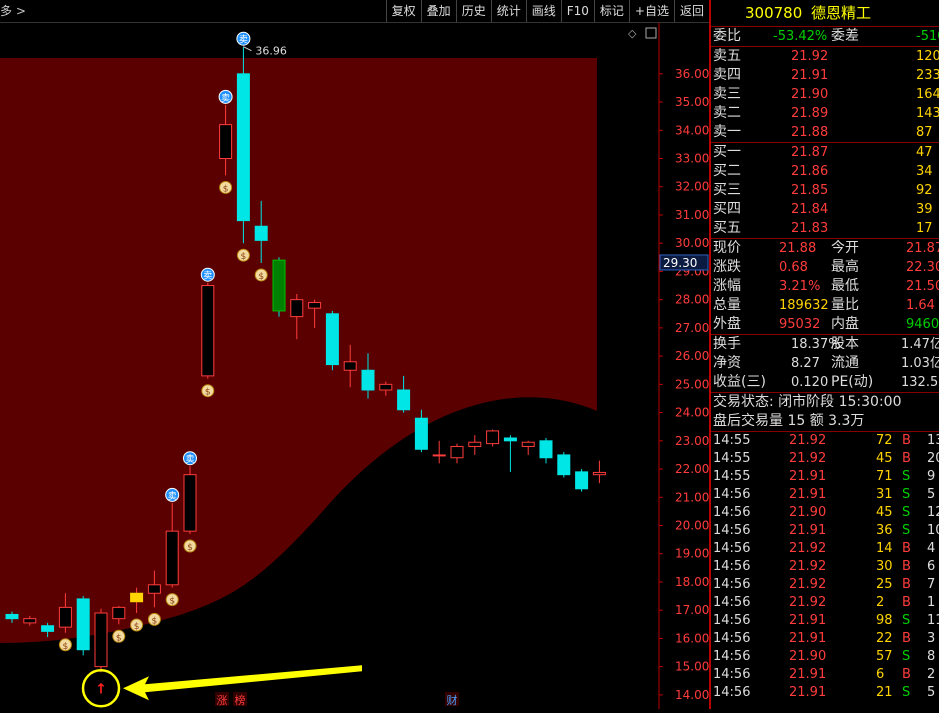 This screenshot has width=939, height=713. I want to click on stat-value: 189632, so click(804, 305).